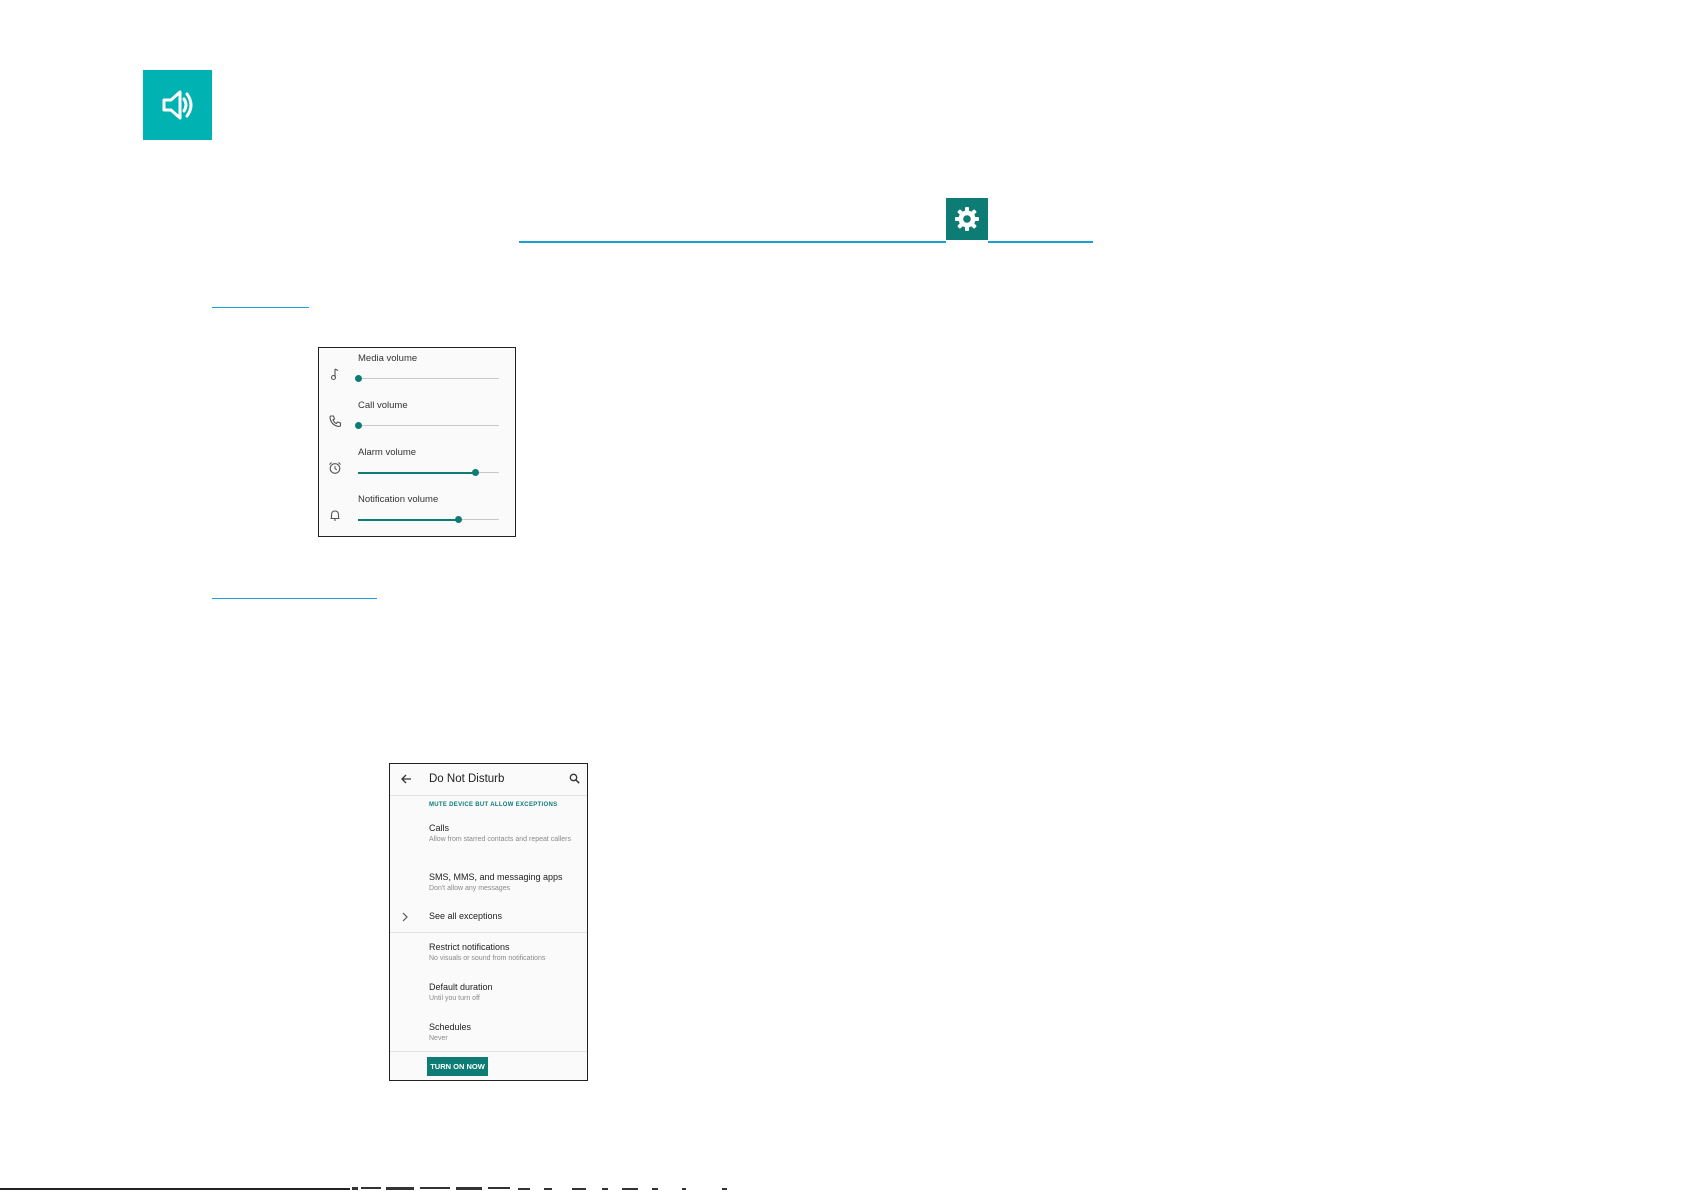  I want to click on alarm-icon, so click(335, 468).